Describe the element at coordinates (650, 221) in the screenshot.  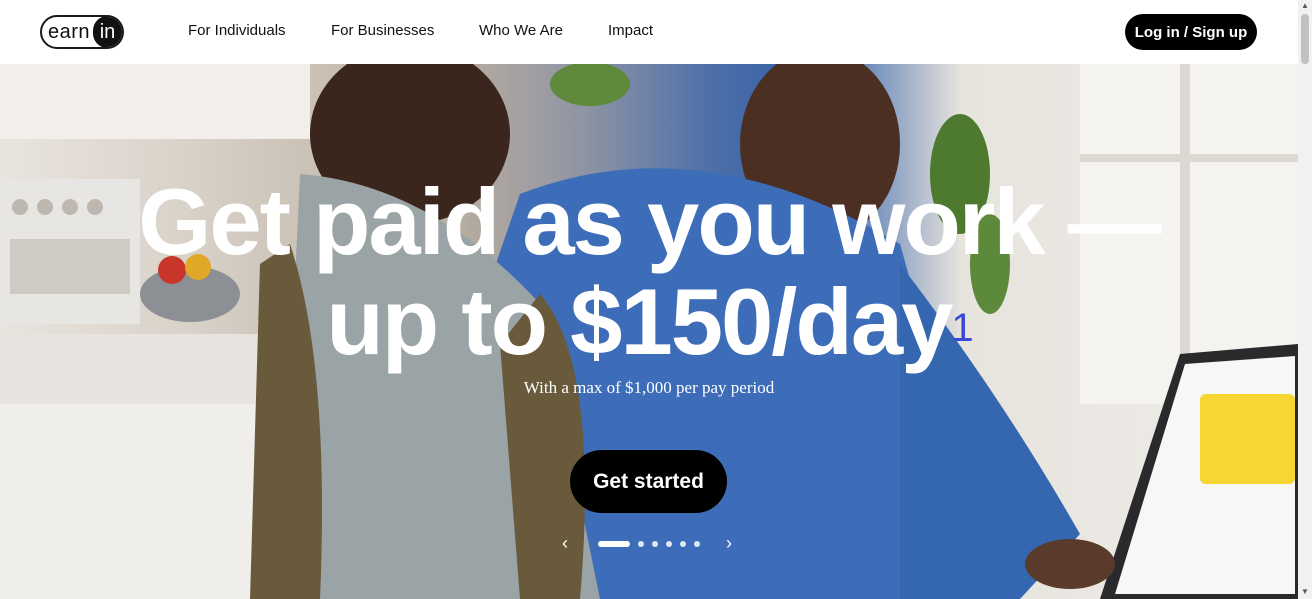
I see `hero-title-line1: Get paid as you work —` at that location.